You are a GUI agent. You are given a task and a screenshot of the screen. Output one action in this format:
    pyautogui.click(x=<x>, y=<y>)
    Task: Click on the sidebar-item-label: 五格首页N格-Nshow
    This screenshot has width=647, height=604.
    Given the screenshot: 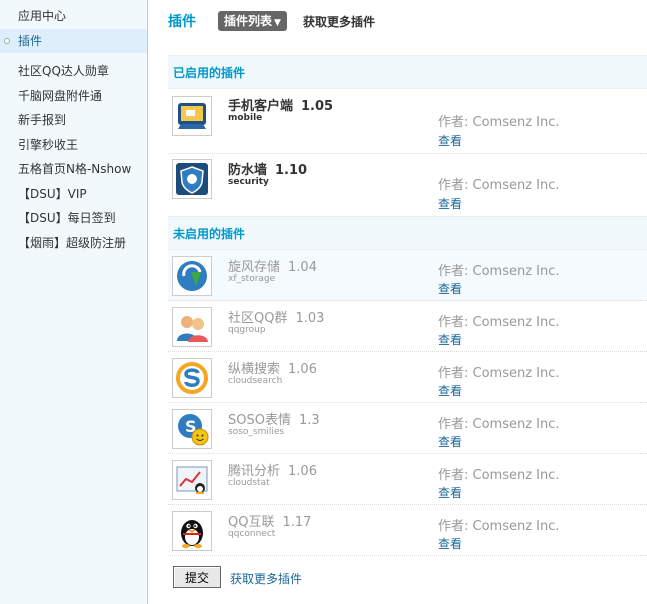 What is the action you would take?
    pyautogui.click(x=75, y=169)
    